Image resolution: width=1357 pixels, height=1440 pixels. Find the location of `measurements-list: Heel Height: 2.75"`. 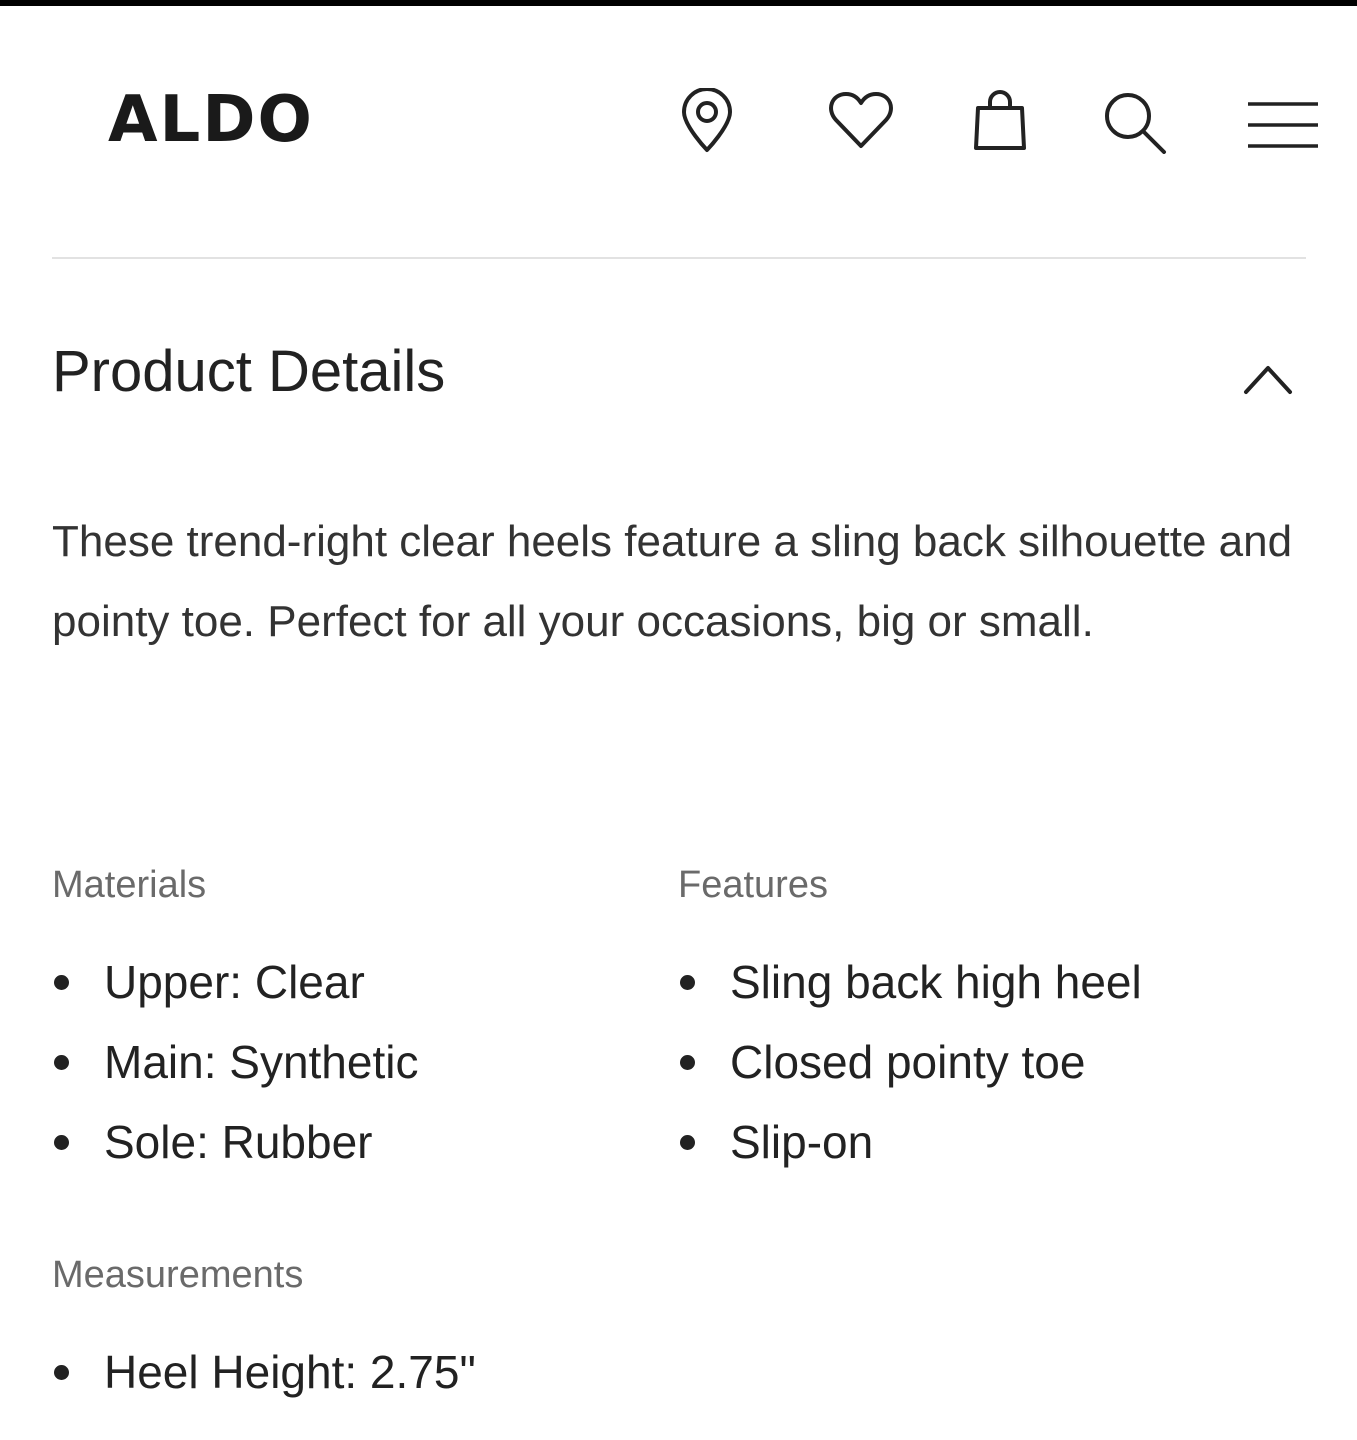

measurements-list: Heel Height: 2.75" is located at coordinates (264, 1372).